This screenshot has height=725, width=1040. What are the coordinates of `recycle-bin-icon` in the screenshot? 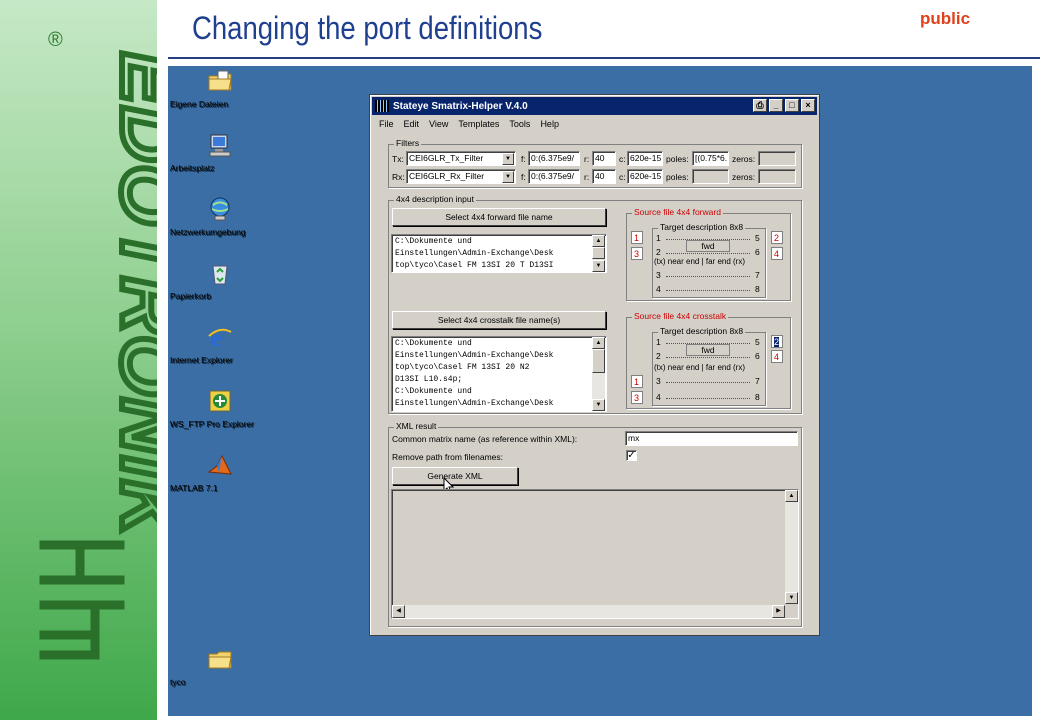 It's located at (220, 275).